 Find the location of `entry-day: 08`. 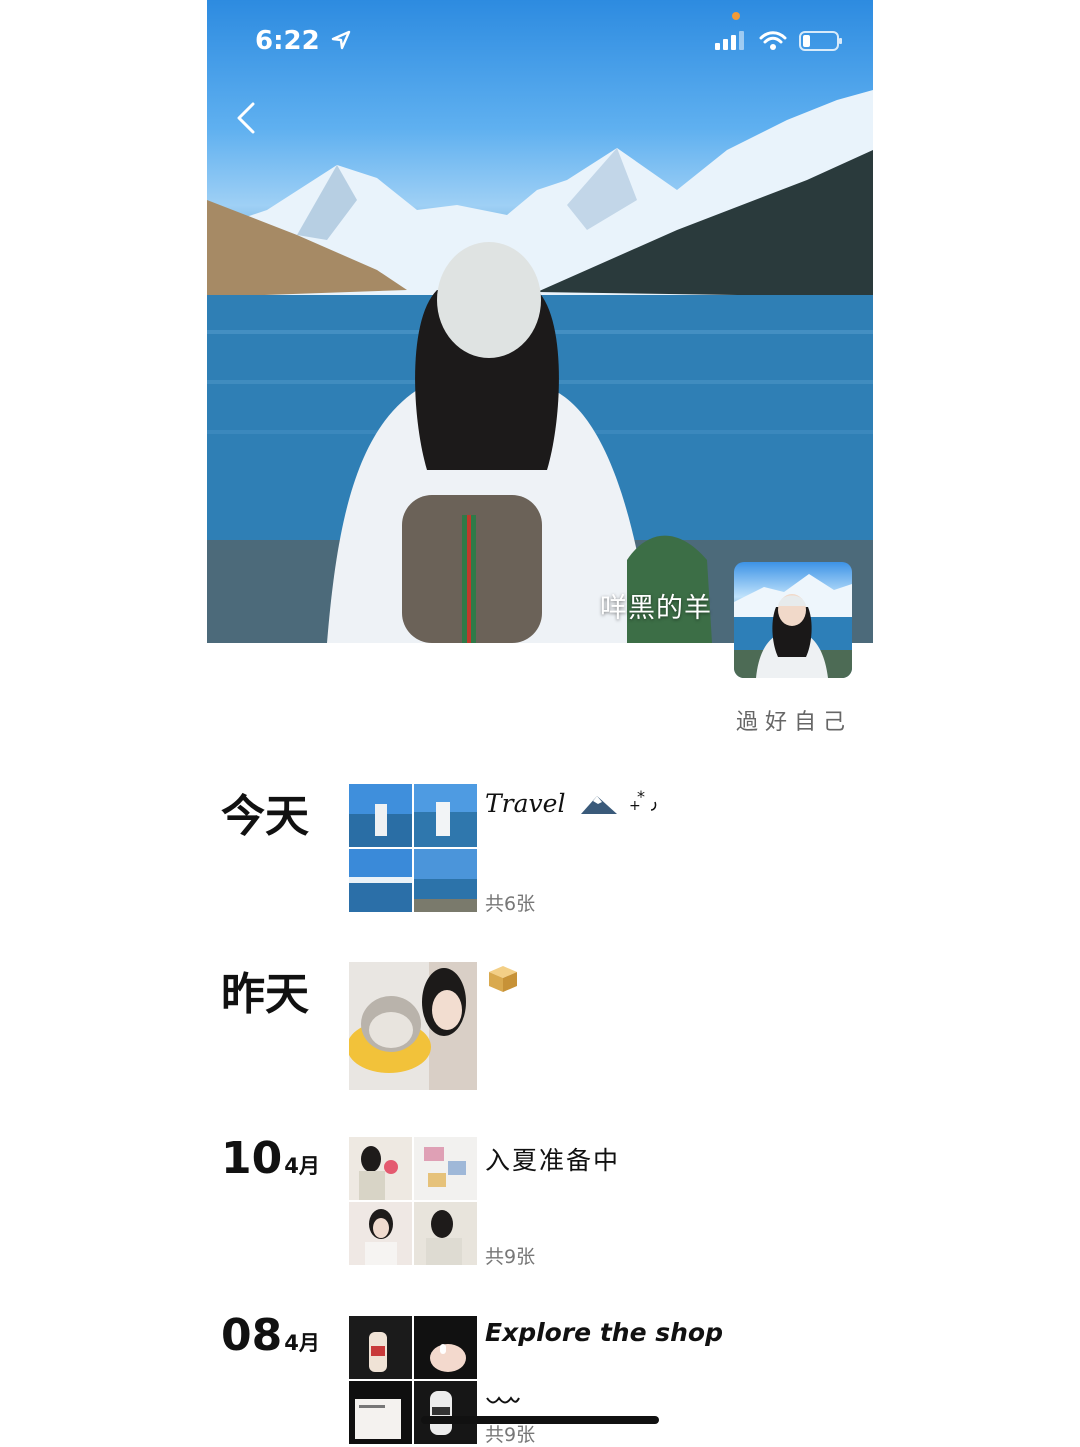

entry-day: 08 is located at coordinates (252, 1335).